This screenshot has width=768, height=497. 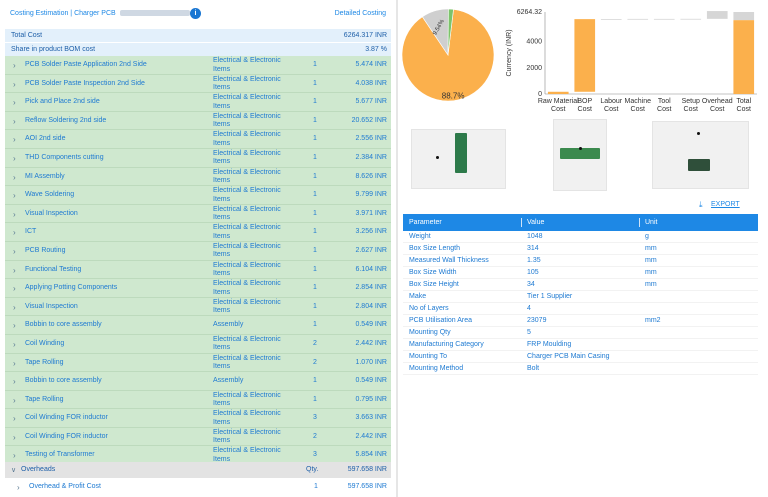 What do you see at coordinates (664, 101) in the screenshot?
I see `x-tick-label: Tool` at bounding box center [664, 101].